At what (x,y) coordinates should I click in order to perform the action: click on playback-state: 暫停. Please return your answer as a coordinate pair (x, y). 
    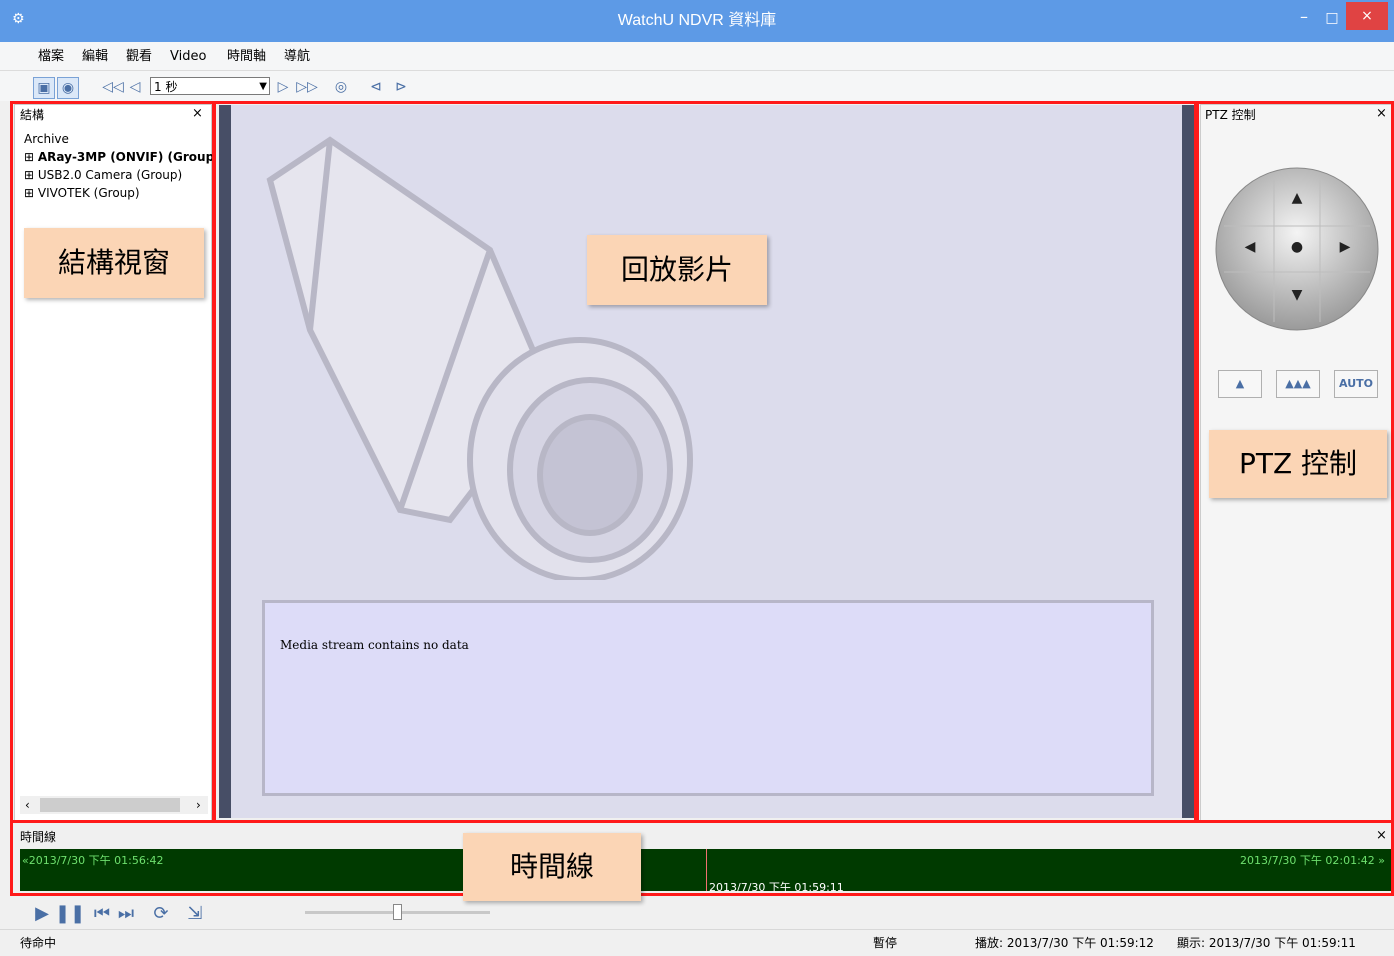
    Looking at the image, I should click on (885, 943).